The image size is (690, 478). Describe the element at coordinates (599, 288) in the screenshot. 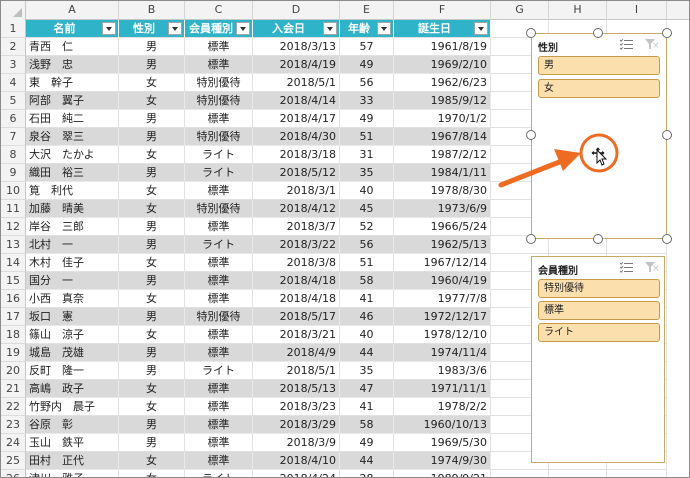

I see `slicer-item-special: 特別優待` at that location.